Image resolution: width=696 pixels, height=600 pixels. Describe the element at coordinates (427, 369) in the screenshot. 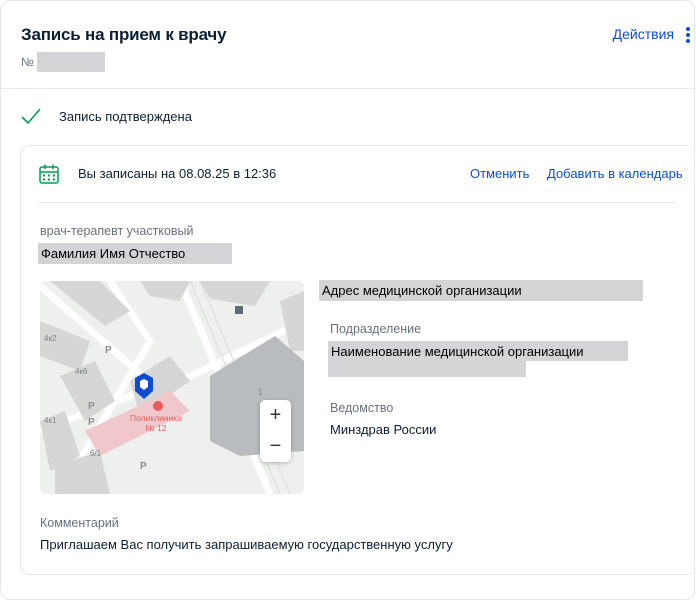

I see `division-name-redacted` at that location.